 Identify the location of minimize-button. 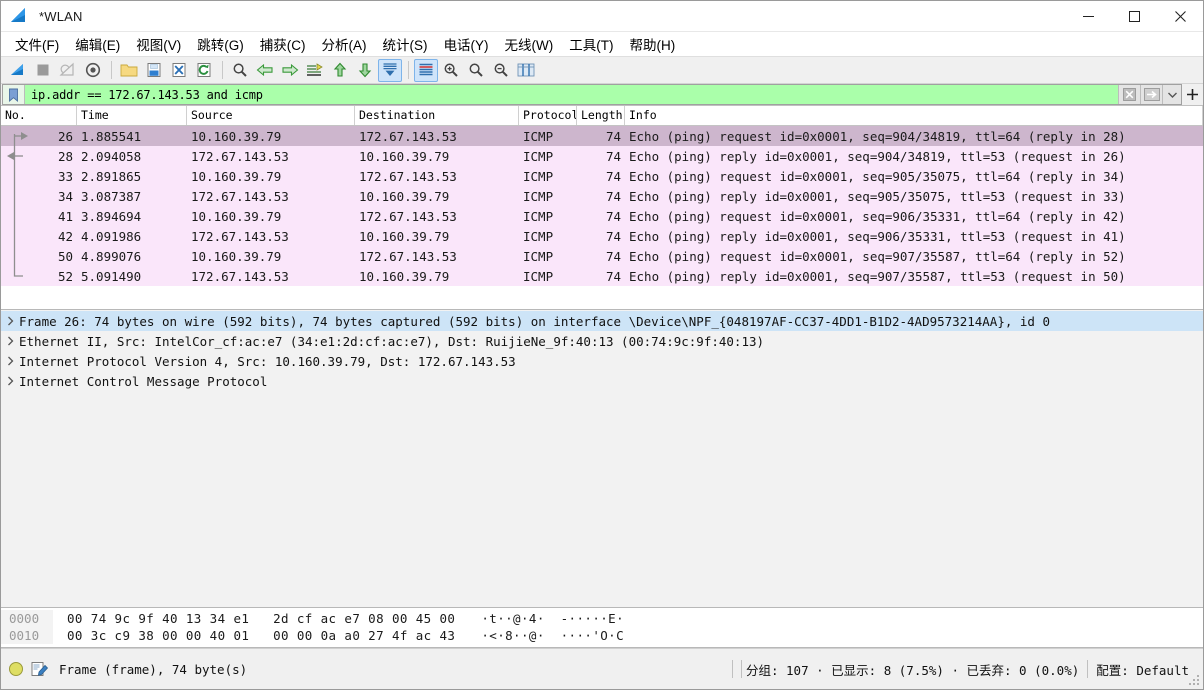
(1088, 16).